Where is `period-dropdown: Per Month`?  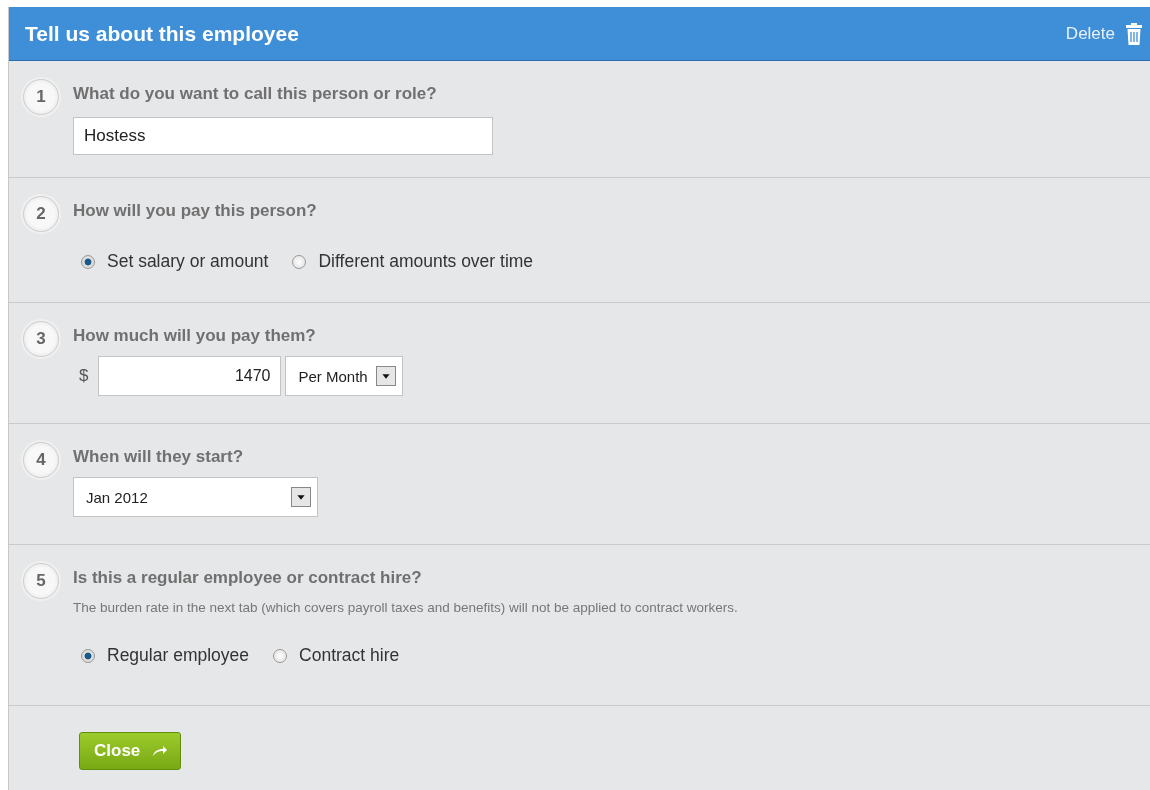
period-dropdown: Per Month is located at coordinates (344, 376).